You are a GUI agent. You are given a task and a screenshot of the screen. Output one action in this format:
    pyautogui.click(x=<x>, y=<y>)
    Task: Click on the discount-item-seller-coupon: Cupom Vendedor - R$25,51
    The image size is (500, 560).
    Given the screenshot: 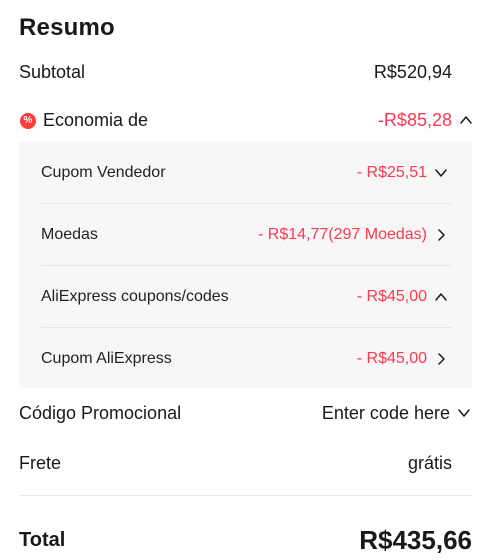 What is the action you would take?
    pyautogui.click(x=255, y=173)
    